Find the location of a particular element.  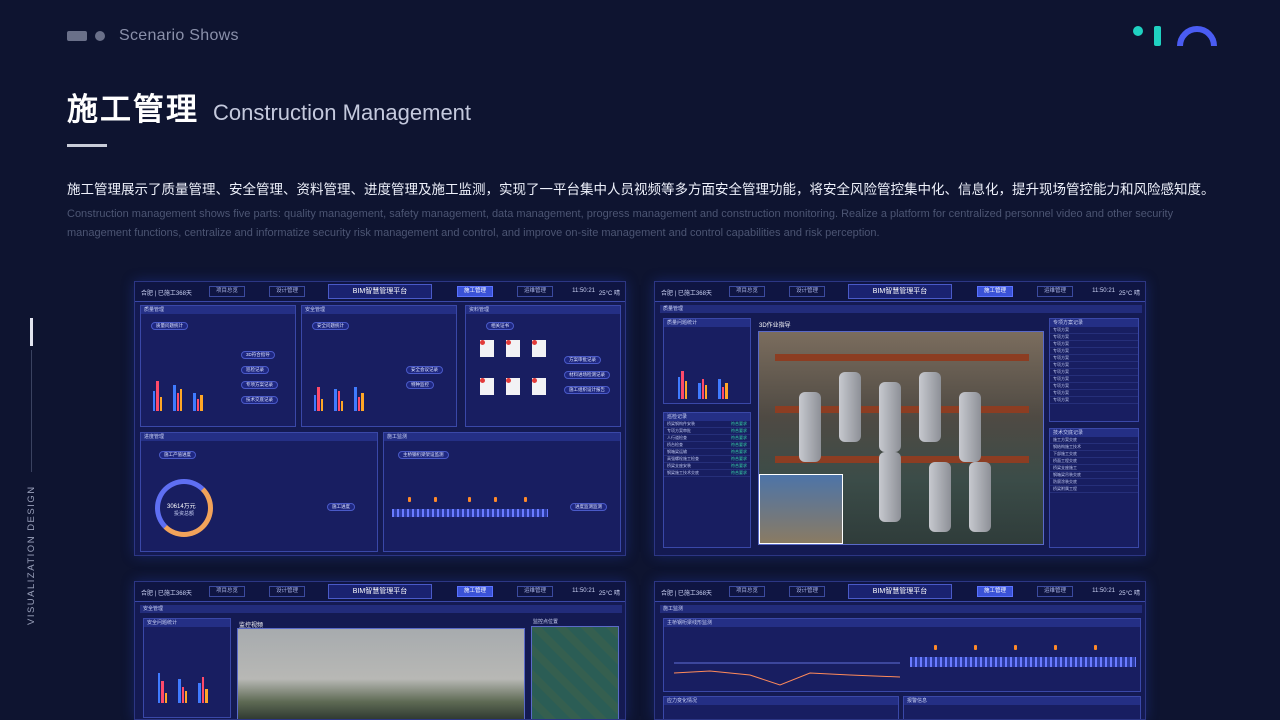

monitor-map is located at coordinates (575, 672).